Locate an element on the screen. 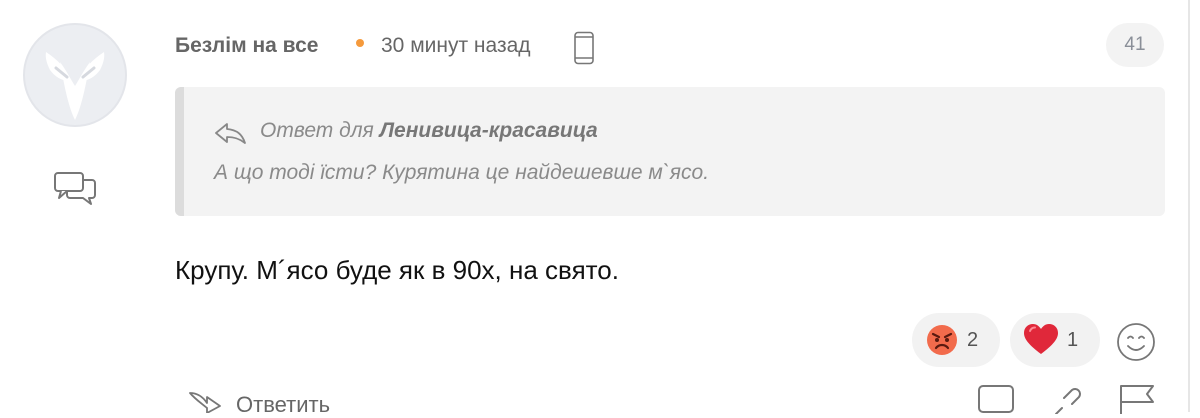 The width and height of the screenshot is (1200, 418). online-status-dot is located at coordinates (360, 43).